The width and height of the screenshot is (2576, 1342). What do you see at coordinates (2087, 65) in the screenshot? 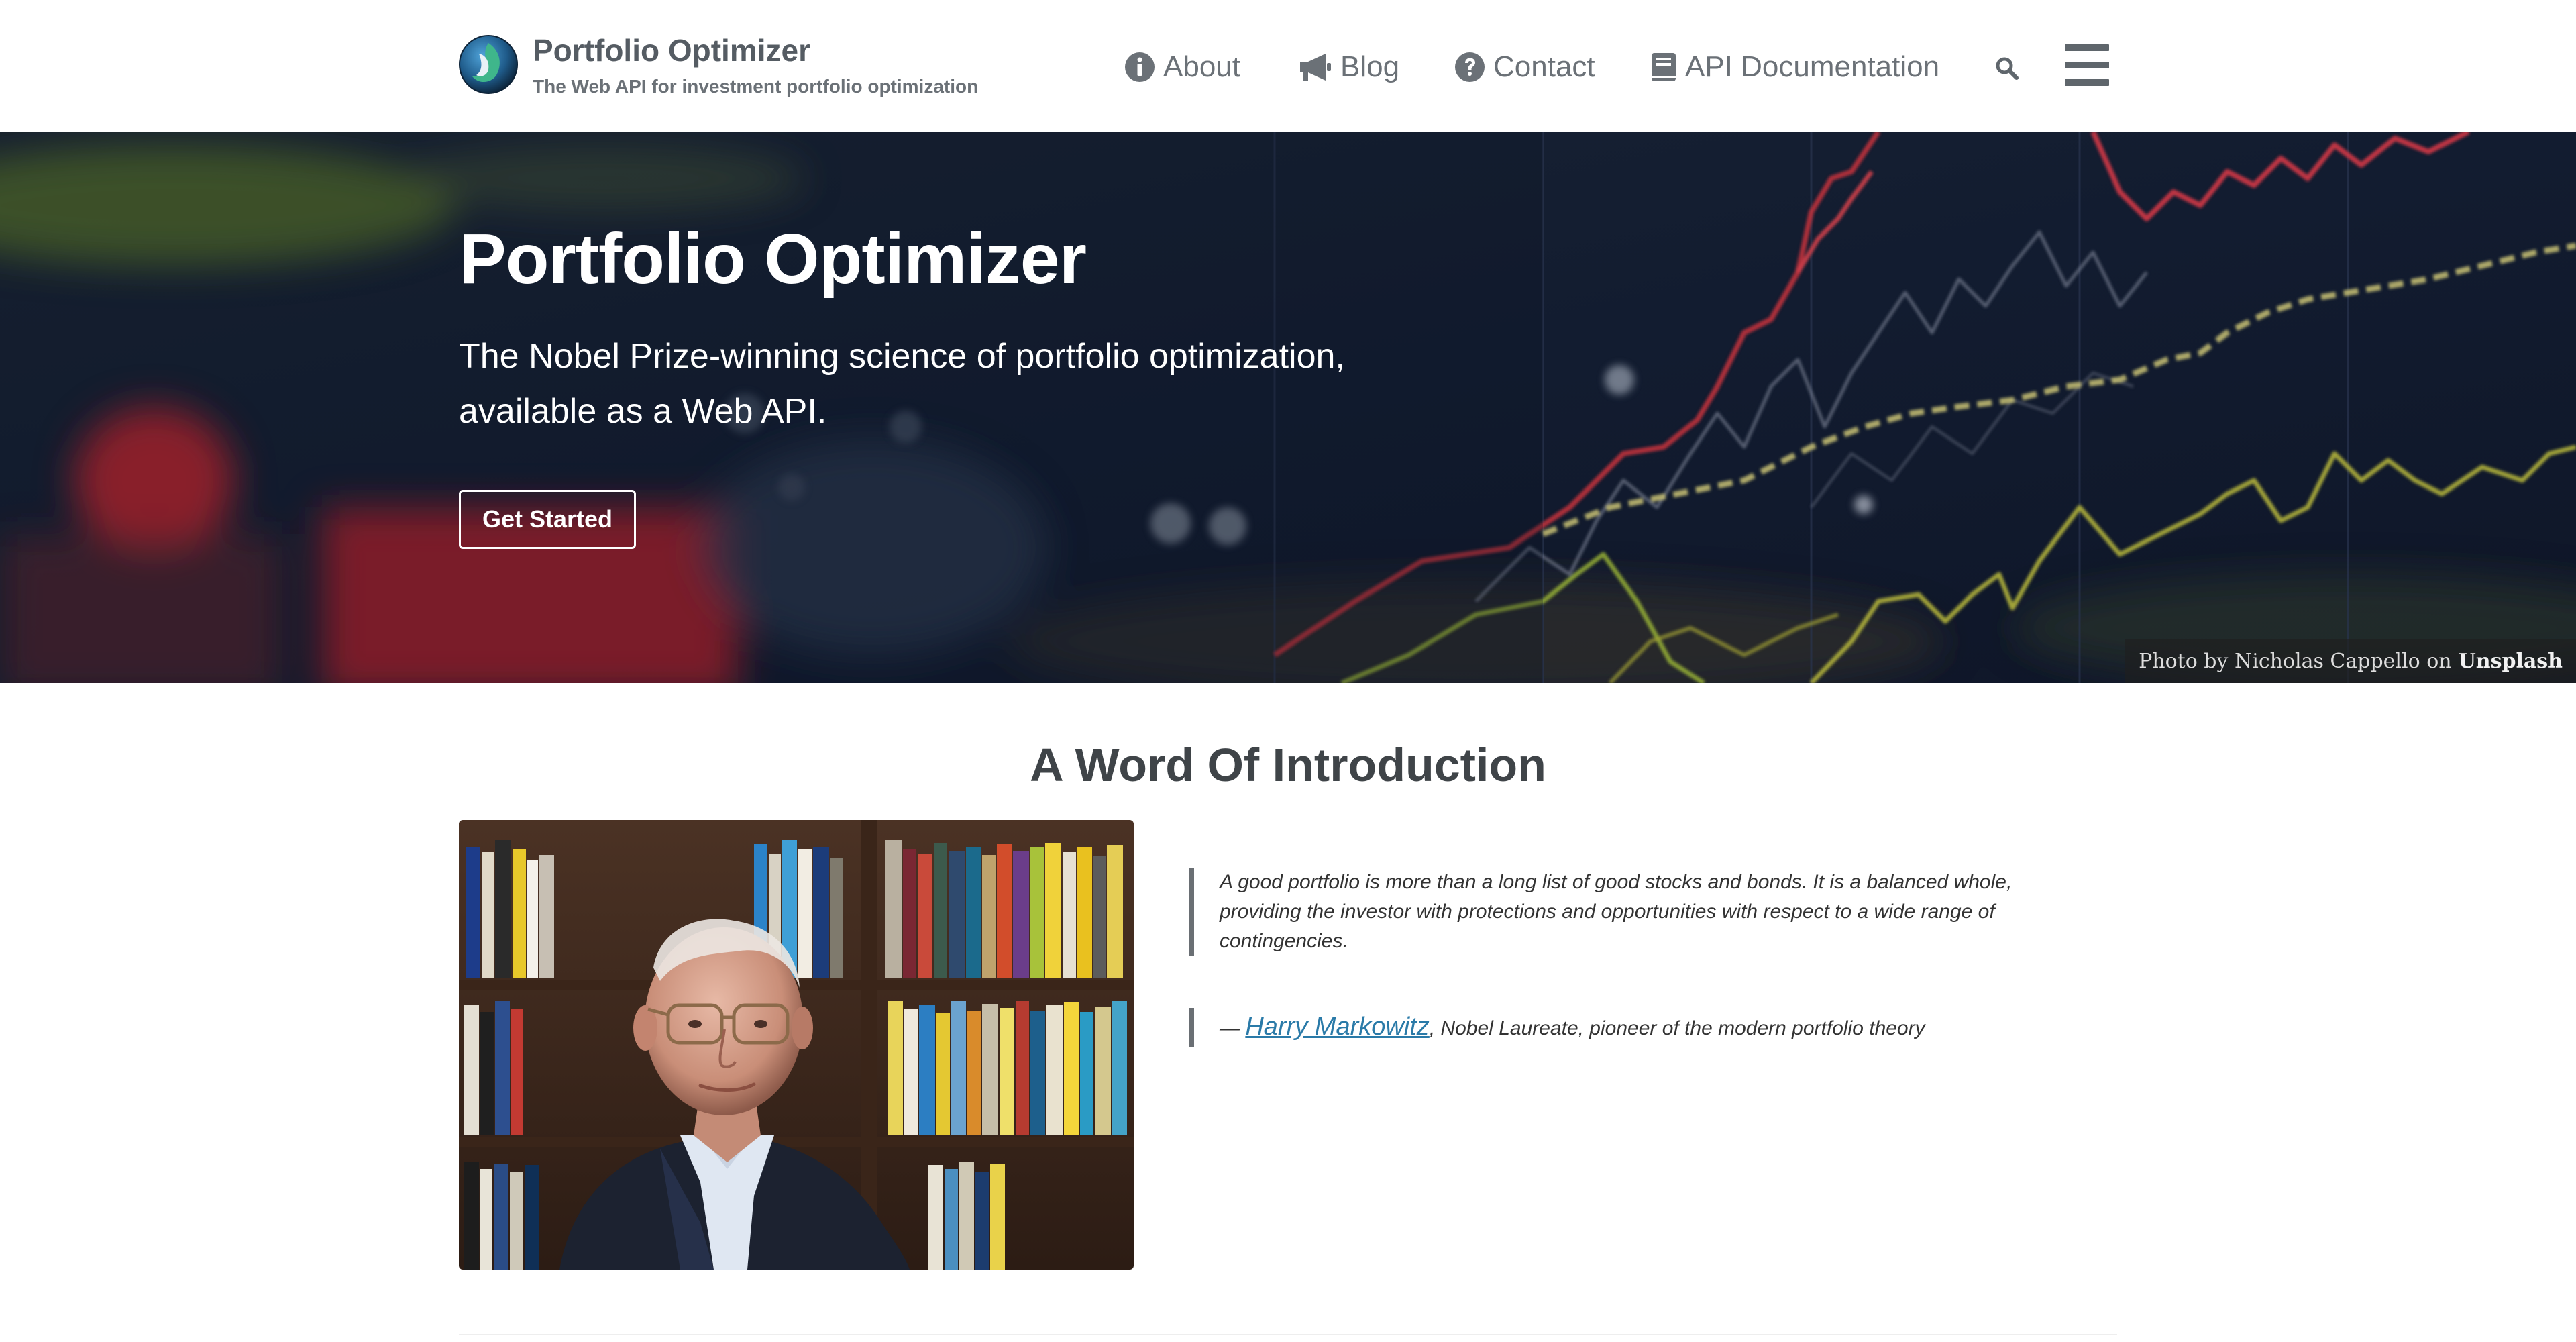
I see `hamburger-menu-icon` at bounding box center [2087, 65].